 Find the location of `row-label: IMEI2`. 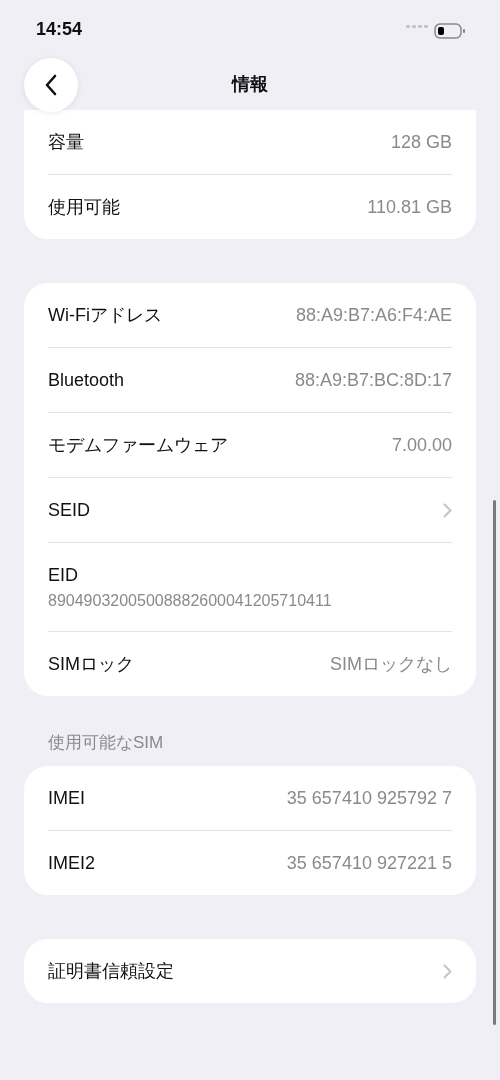

row-label: IMEI2 is located at coordinates (71, 863).